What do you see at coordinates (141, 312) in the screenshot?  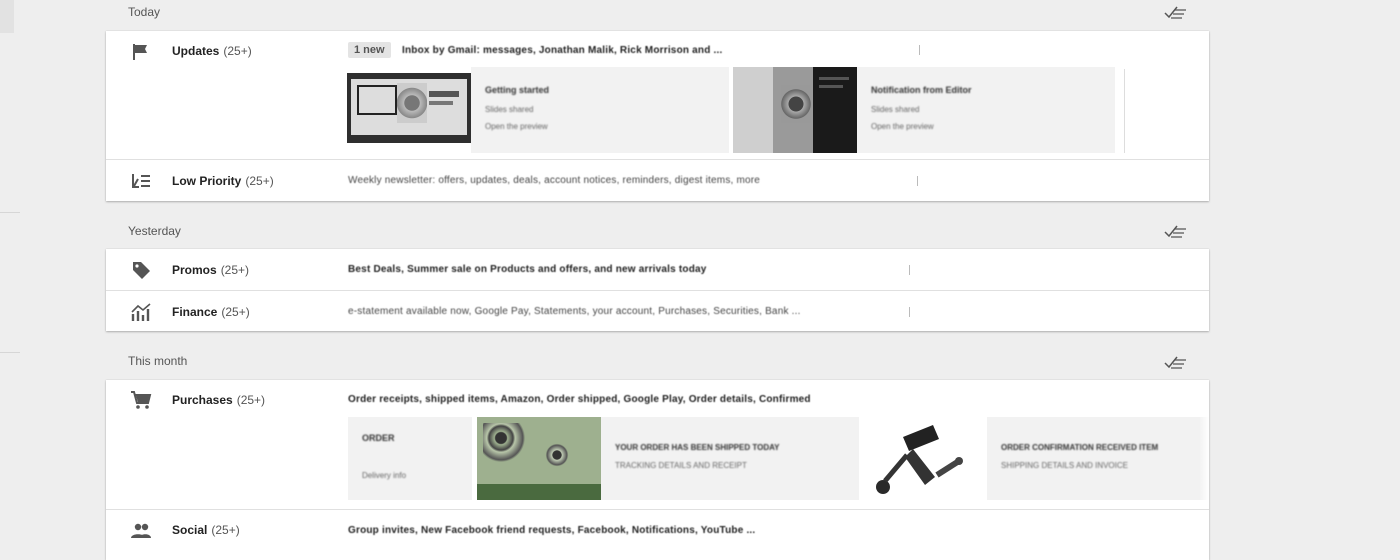 I see `finance-chart-icon` at bounding box center [141, 312].